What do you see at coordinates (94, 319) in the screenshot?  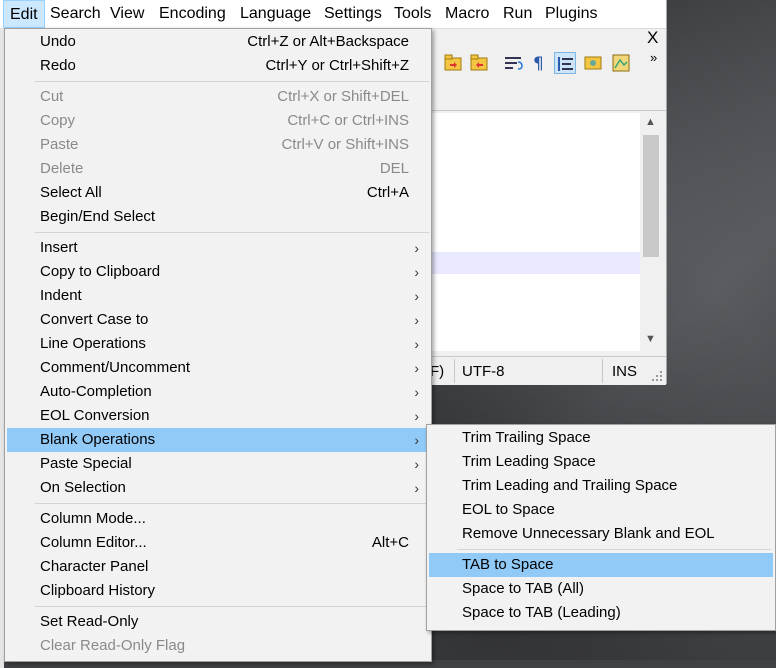 I see `menu-item-label: Convert Case to` at bounding box center [94, 319].